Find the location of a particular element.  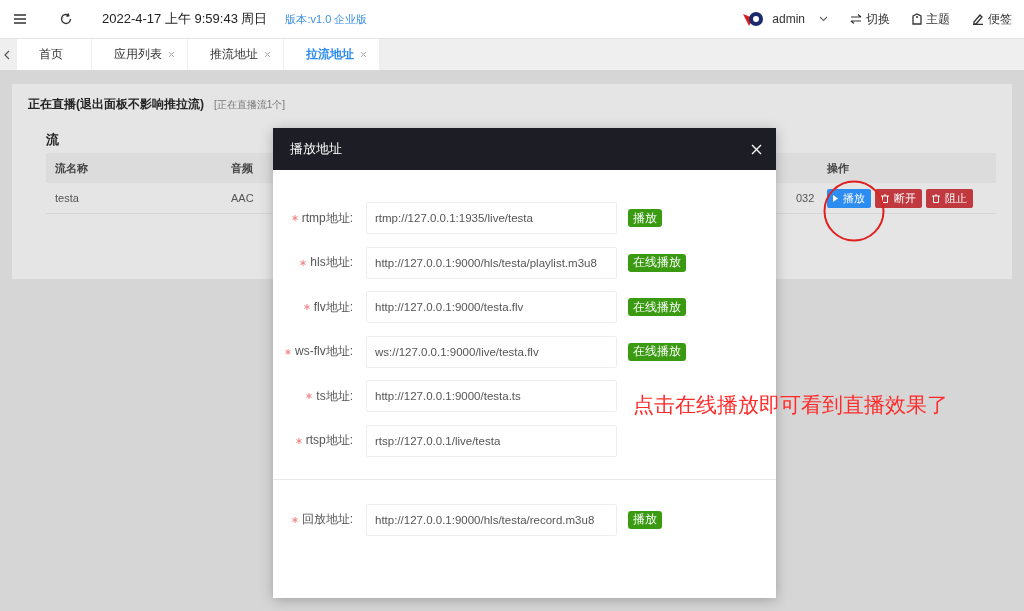

tab: 推流地址 is located at coordinates (235, 54).